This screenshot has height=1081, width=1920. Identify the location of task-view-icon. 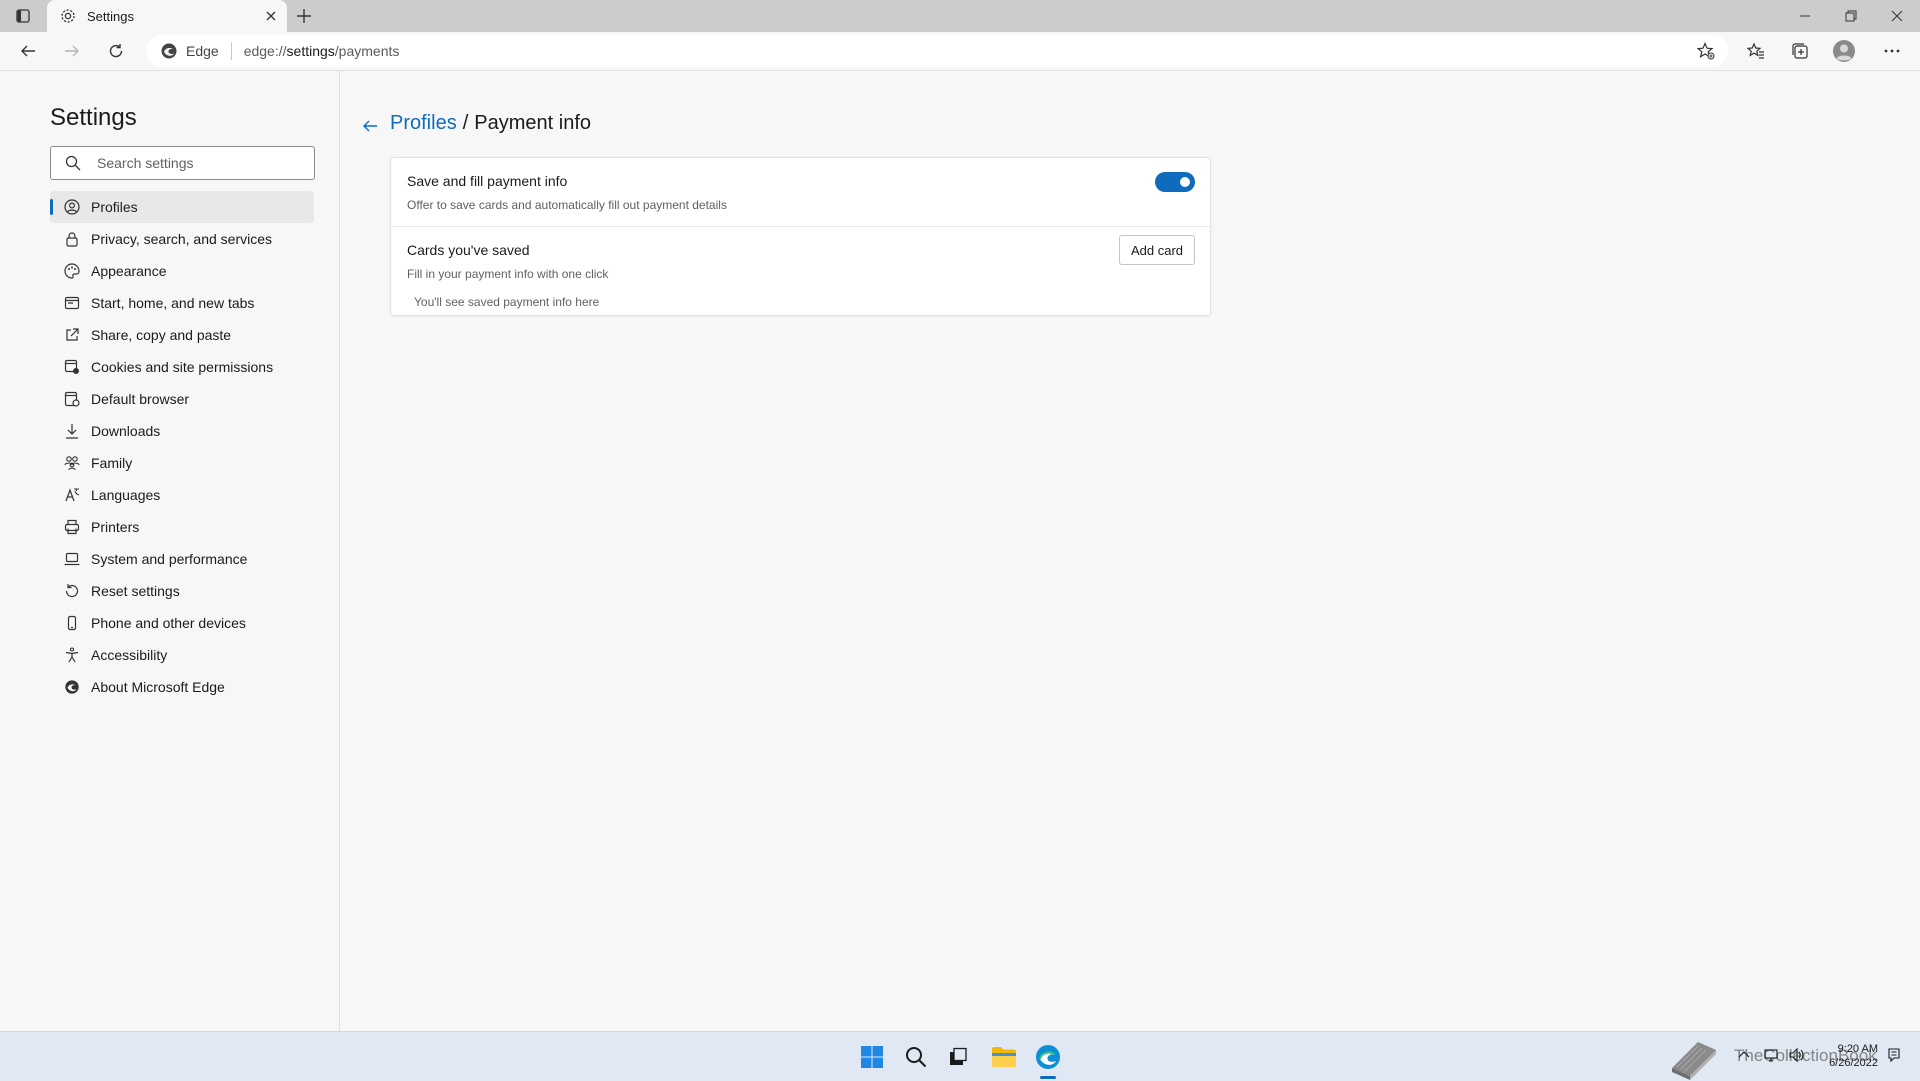
(958, 1056).